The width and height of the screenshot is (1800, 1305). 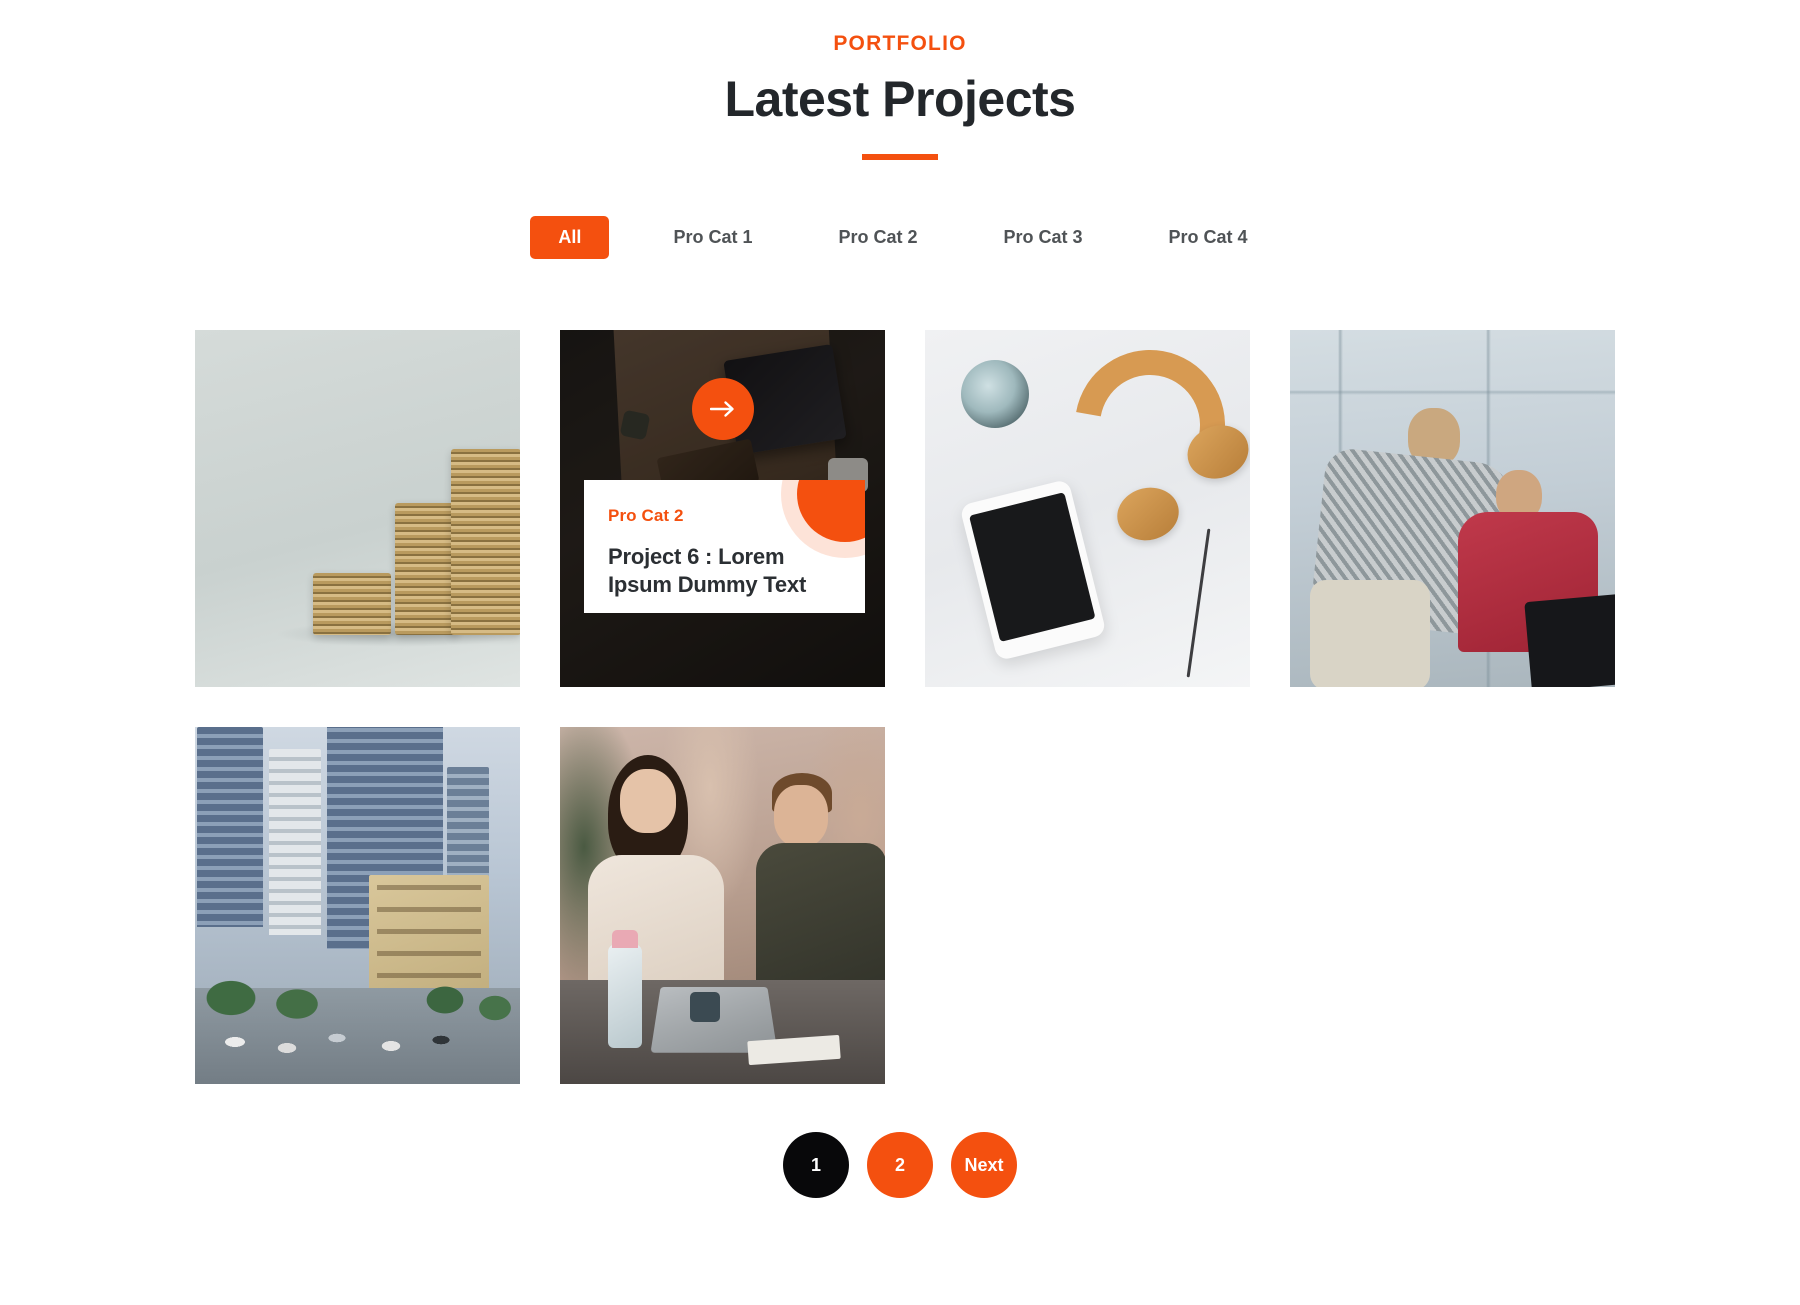 What do you see at coordinates (816, 1165) in the screenshot?
I see `pagination-page-1: 1` at bounding box center [816, 1165].